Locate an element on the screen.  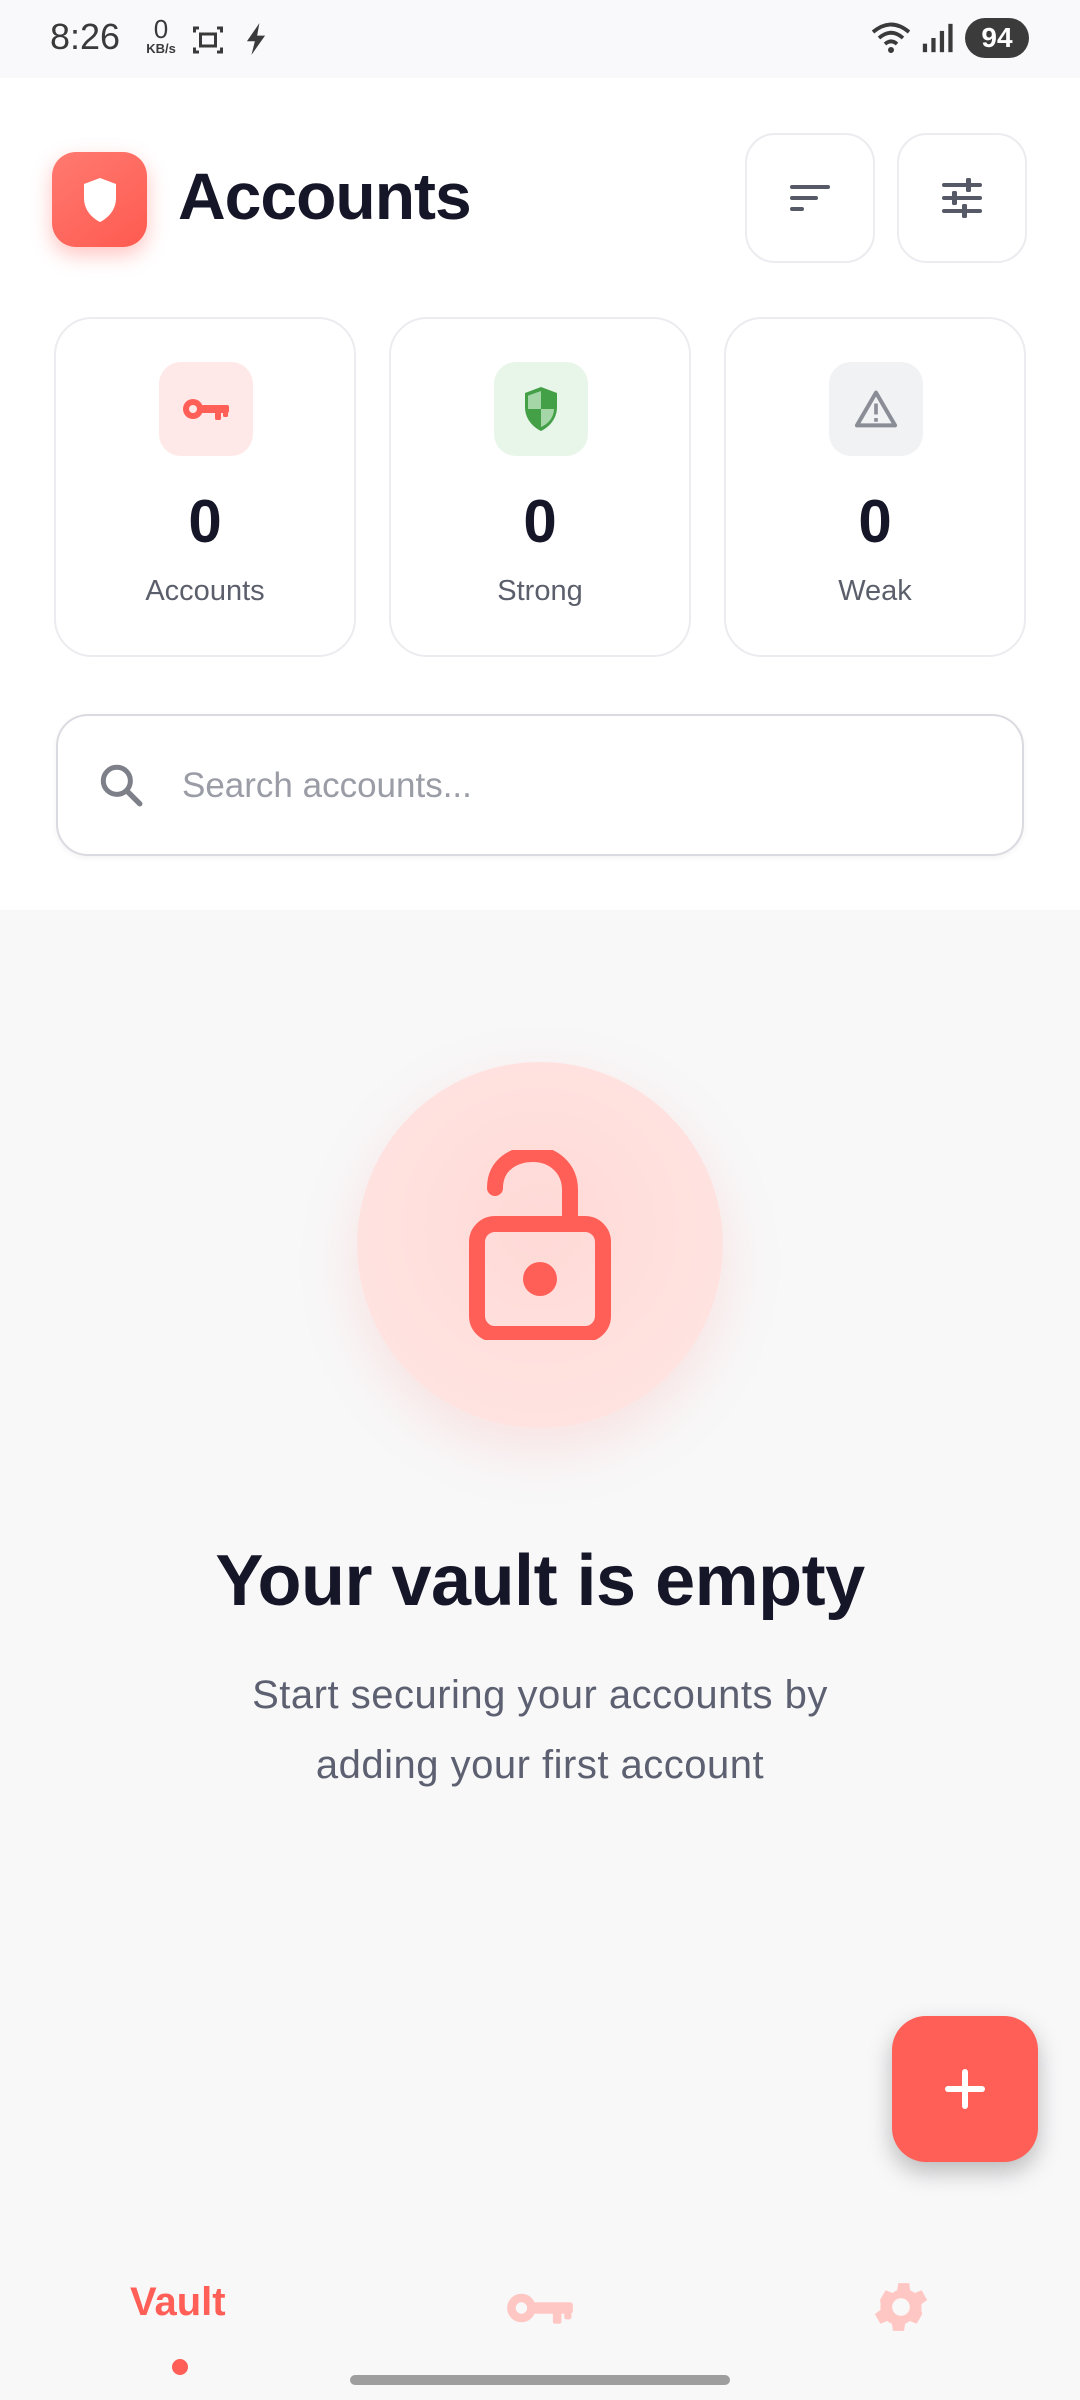
nav-item-vault: Vault is located at coordinates (180, 2307).